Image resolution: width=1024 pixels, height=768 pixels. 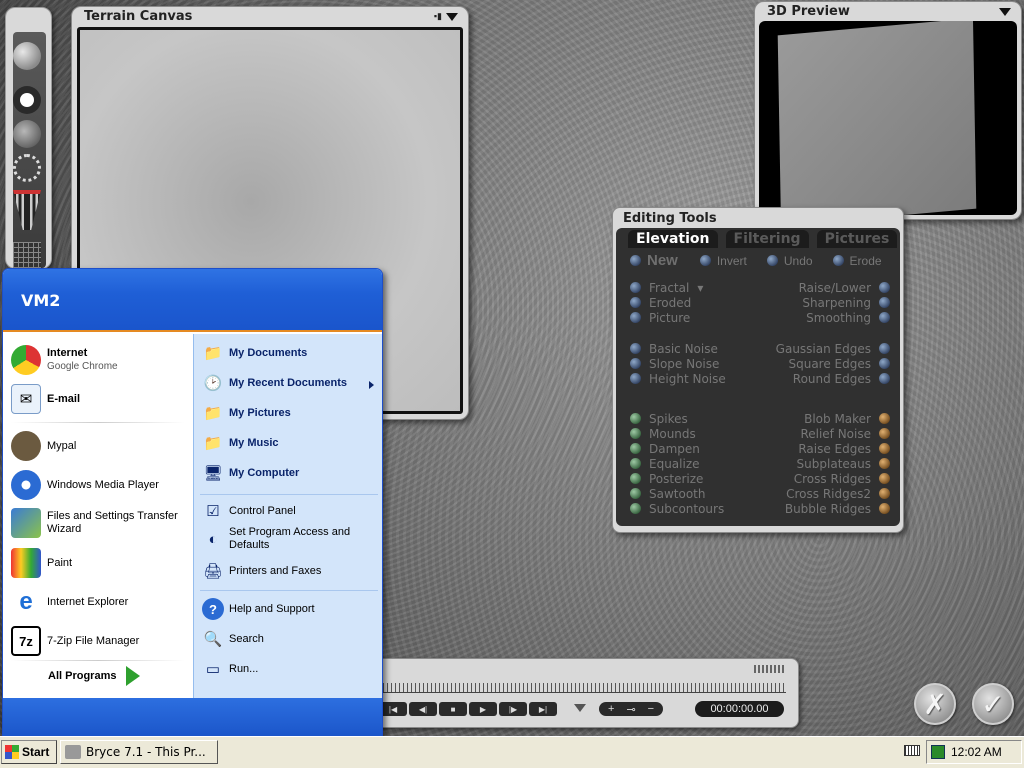 I want to click on recent-mypal: Mypal, so click(x=43, y=446).